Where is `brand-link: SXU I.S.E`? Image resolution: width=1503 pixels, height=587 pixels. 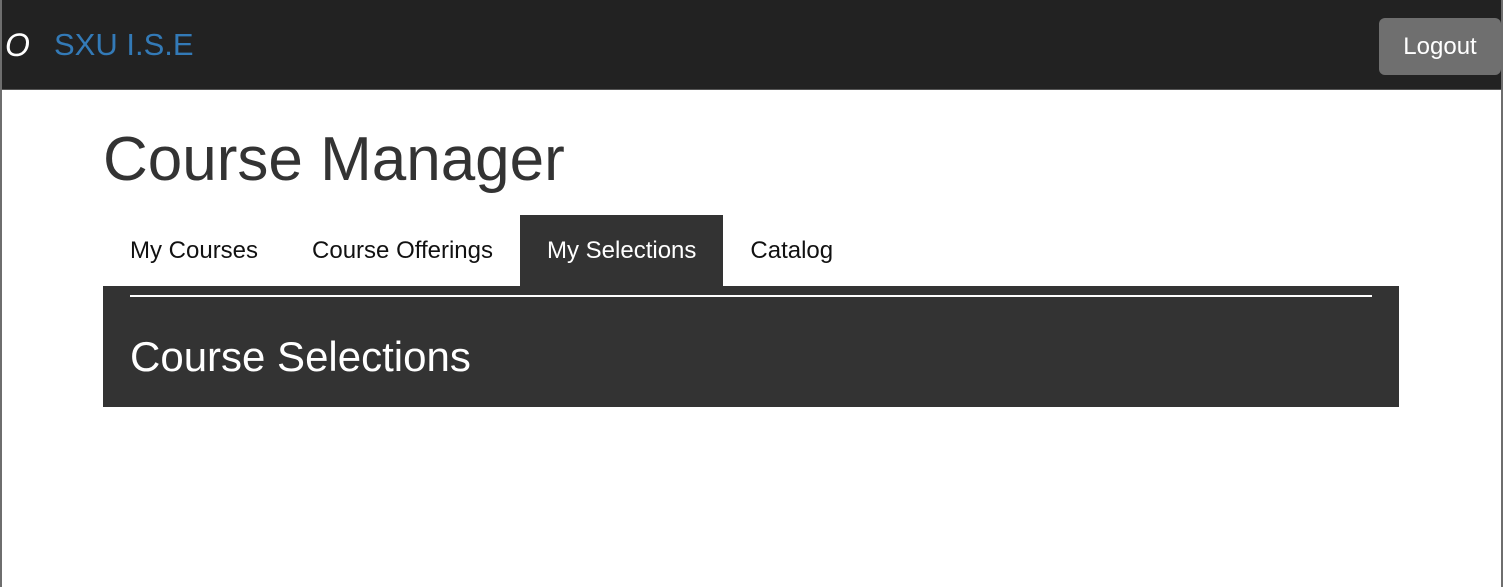
brand-link: SXU I.S.E is located at coordinates (124, 45).